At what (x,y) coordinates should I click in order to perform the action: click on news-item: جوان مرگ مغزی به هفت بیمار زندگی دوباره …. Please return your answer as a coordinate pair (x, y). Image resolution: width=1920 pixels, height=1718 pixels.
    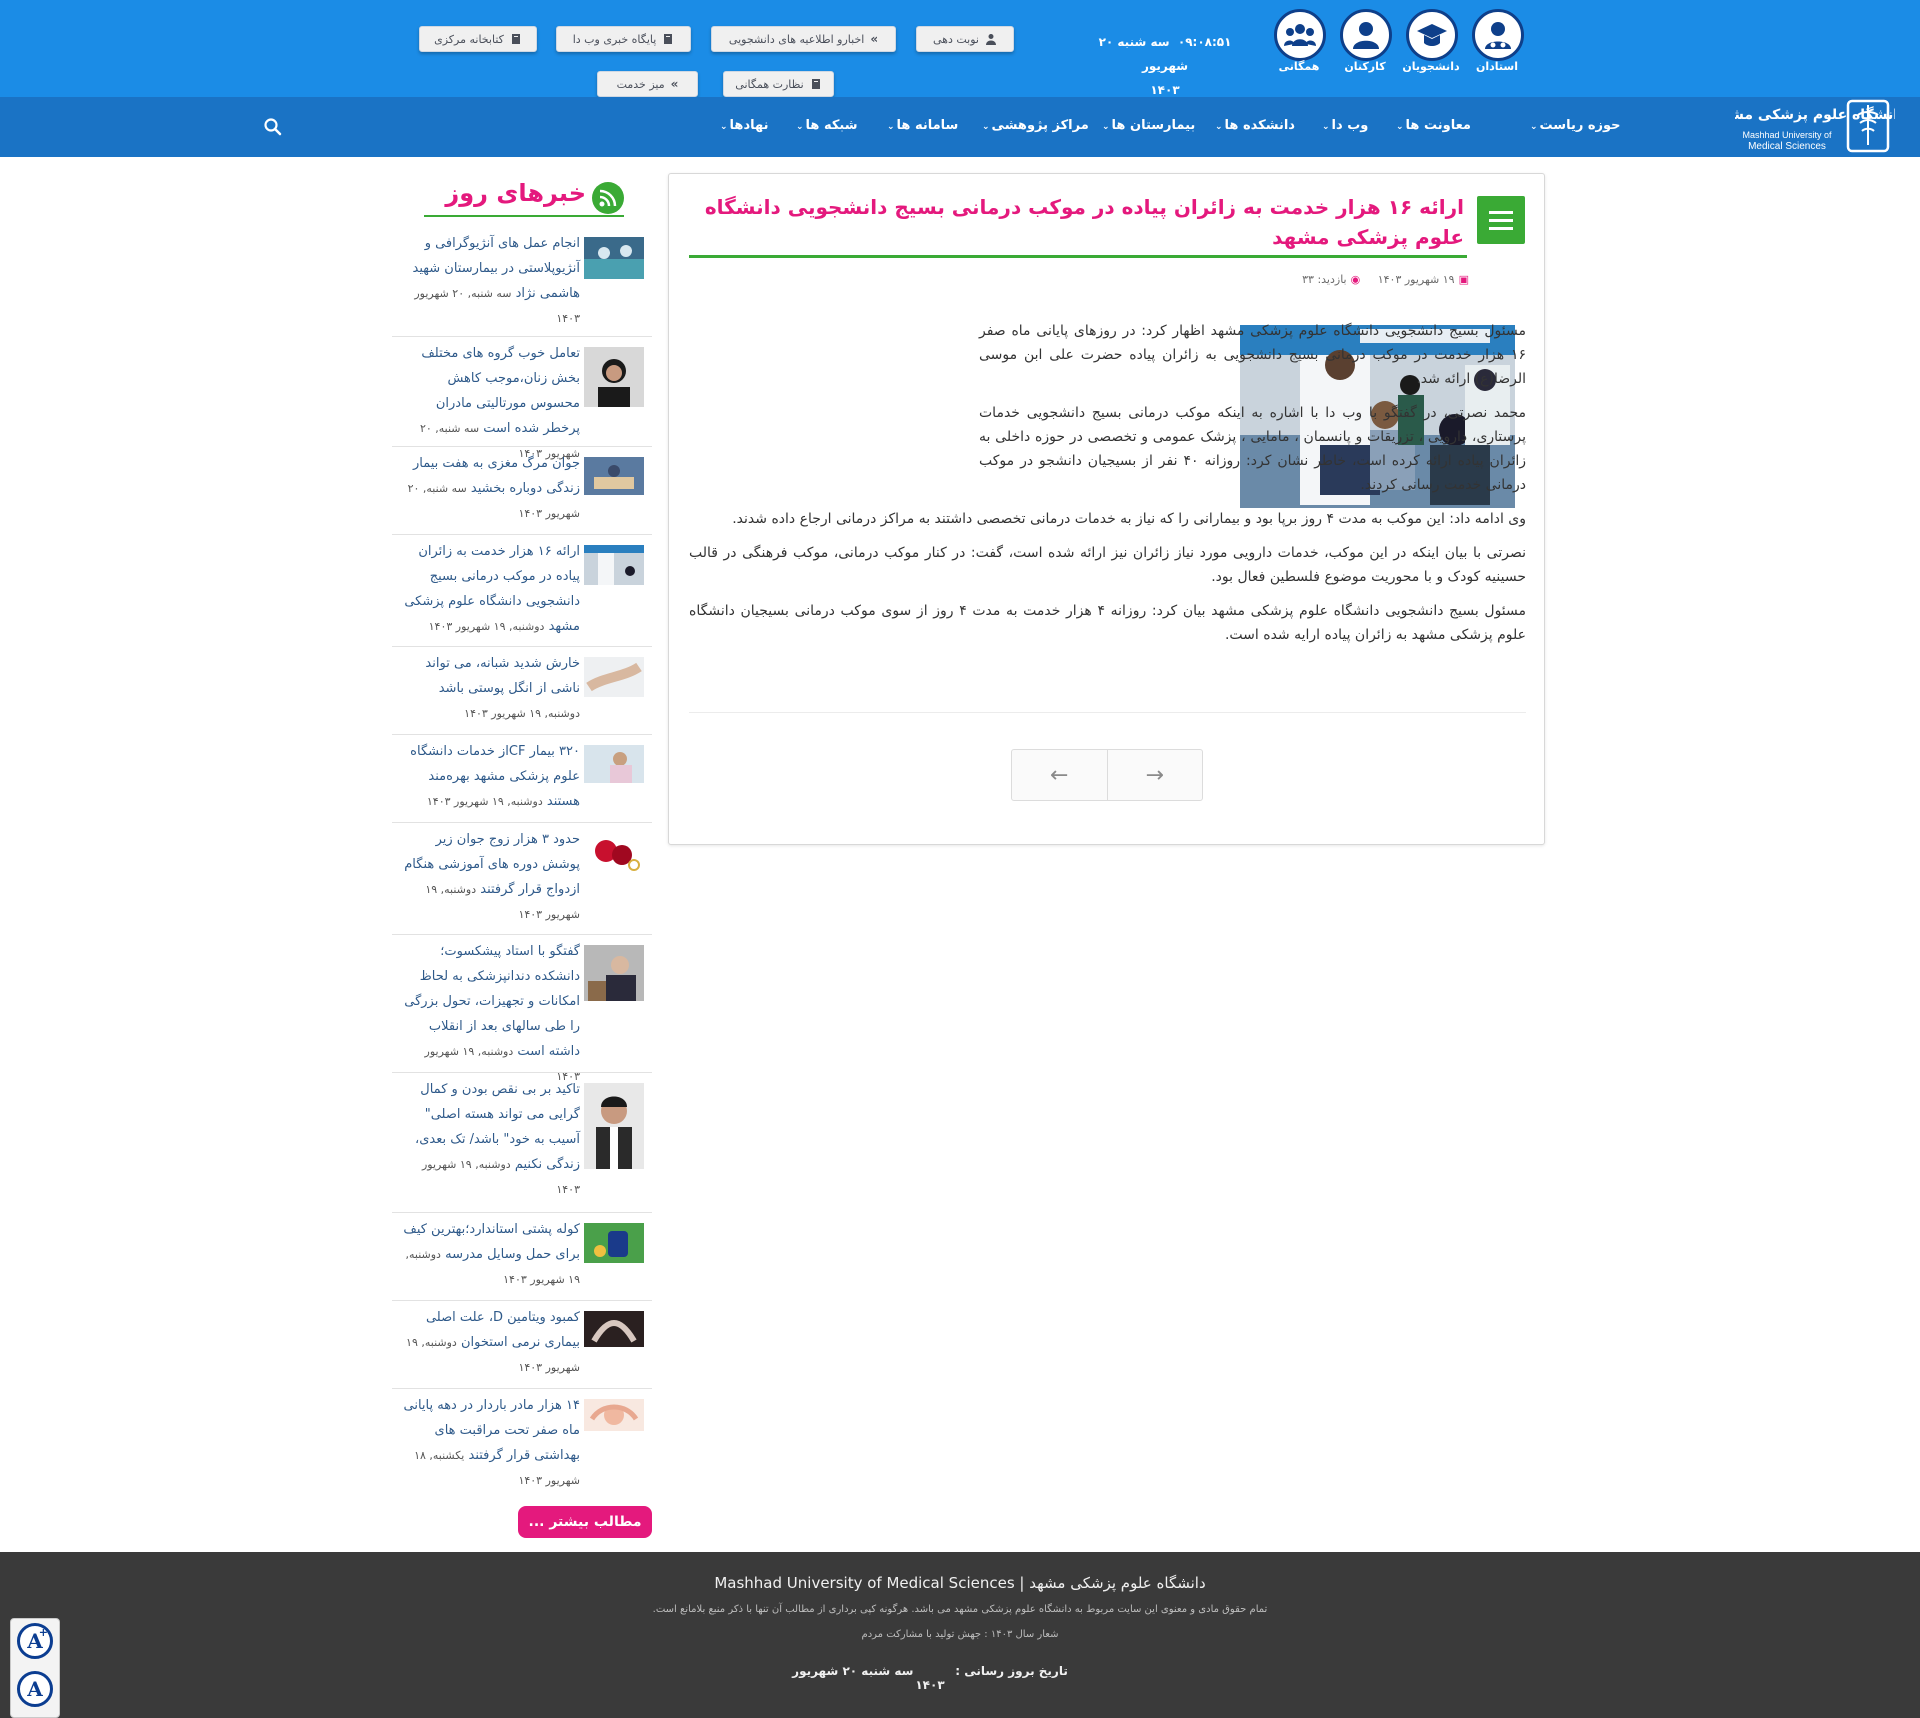
    Looking at the image, I should click on (522, 491).